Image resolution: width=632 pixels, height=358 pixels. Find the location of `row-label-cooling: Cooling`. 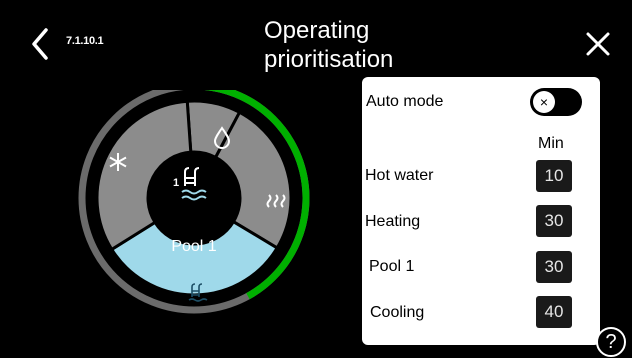

row-label-cooling: Cooling is located at coordinates (397, 312).